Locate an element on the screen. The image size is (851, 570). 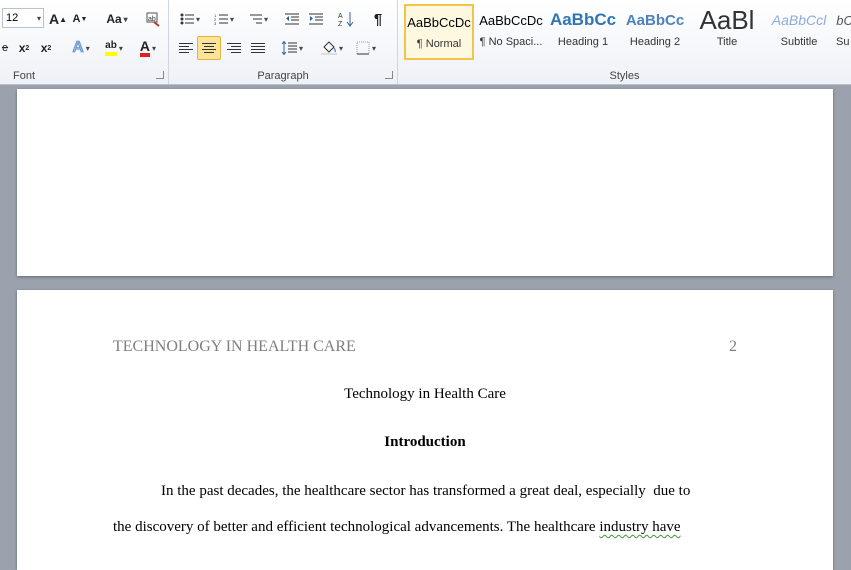
style-name: Subtitle is located at coordinates (799, 42).